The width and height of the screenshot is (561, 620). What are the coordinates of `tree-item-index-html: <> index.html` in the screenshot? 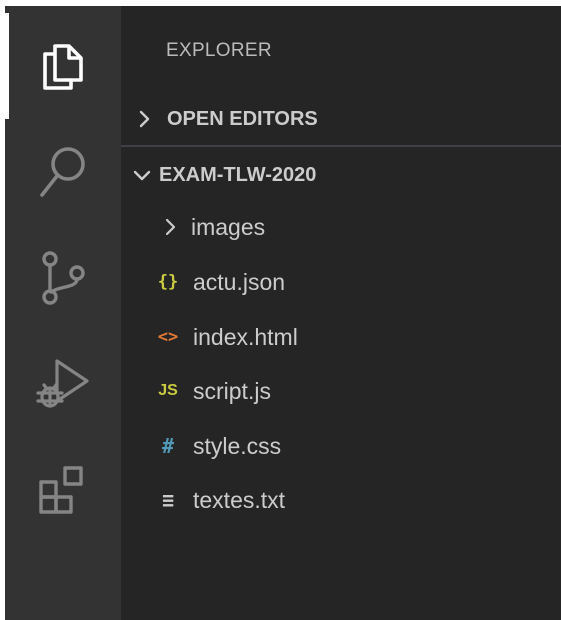 It's located at (341, 337).